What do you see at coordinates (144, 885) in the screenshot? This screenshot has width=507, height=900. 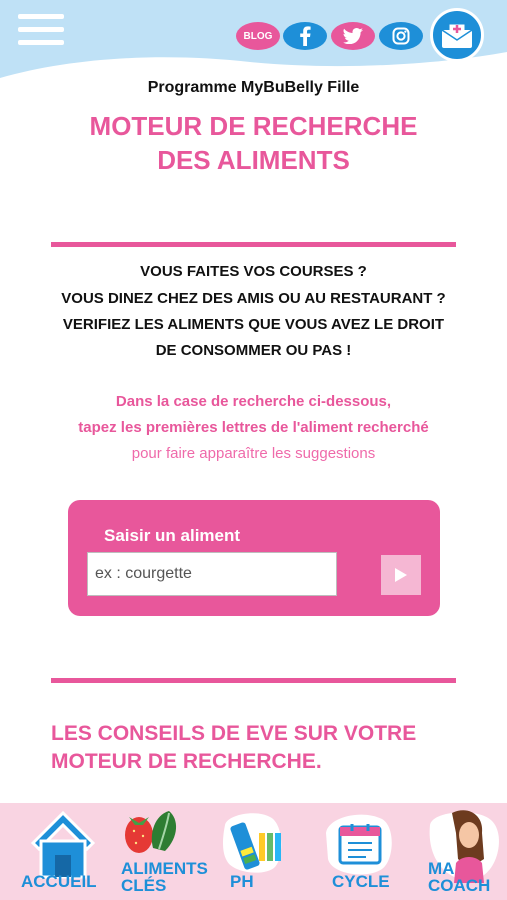 I see `nav-aliments-label-line-2: CLÉS` at bounding box center [144, 885].